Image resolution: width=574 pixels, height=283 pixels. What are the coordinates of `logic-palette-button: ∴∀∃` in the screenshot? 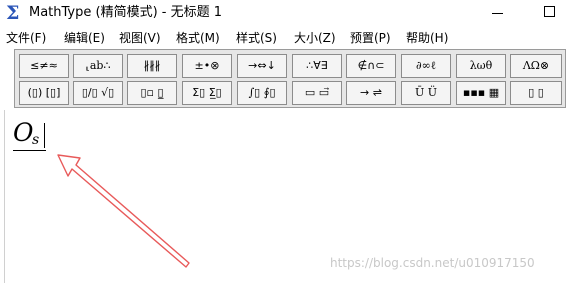 It's located at (317, 66).